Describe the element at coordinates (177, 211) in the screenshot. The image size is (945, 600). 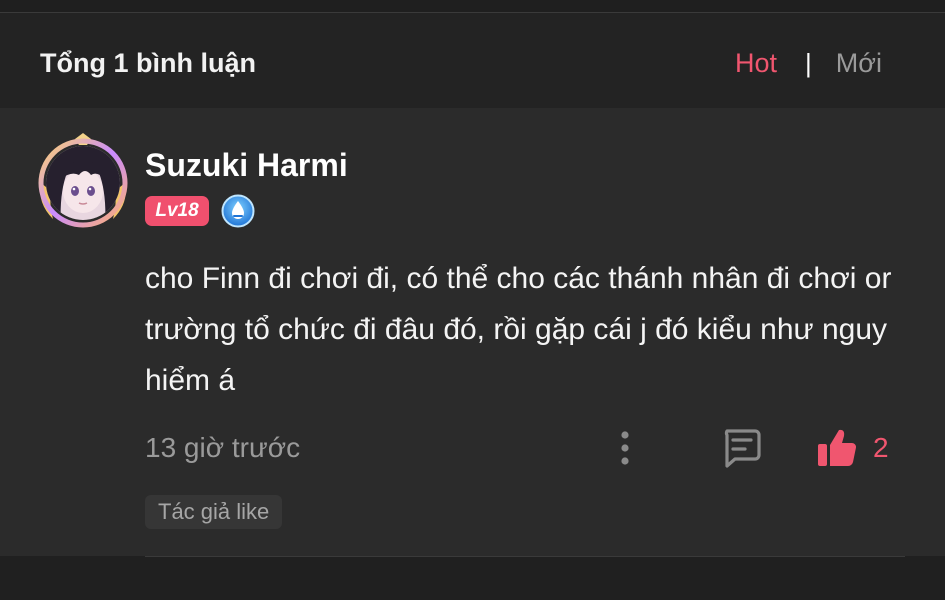
I see `level-badge: Lv18` at that location.